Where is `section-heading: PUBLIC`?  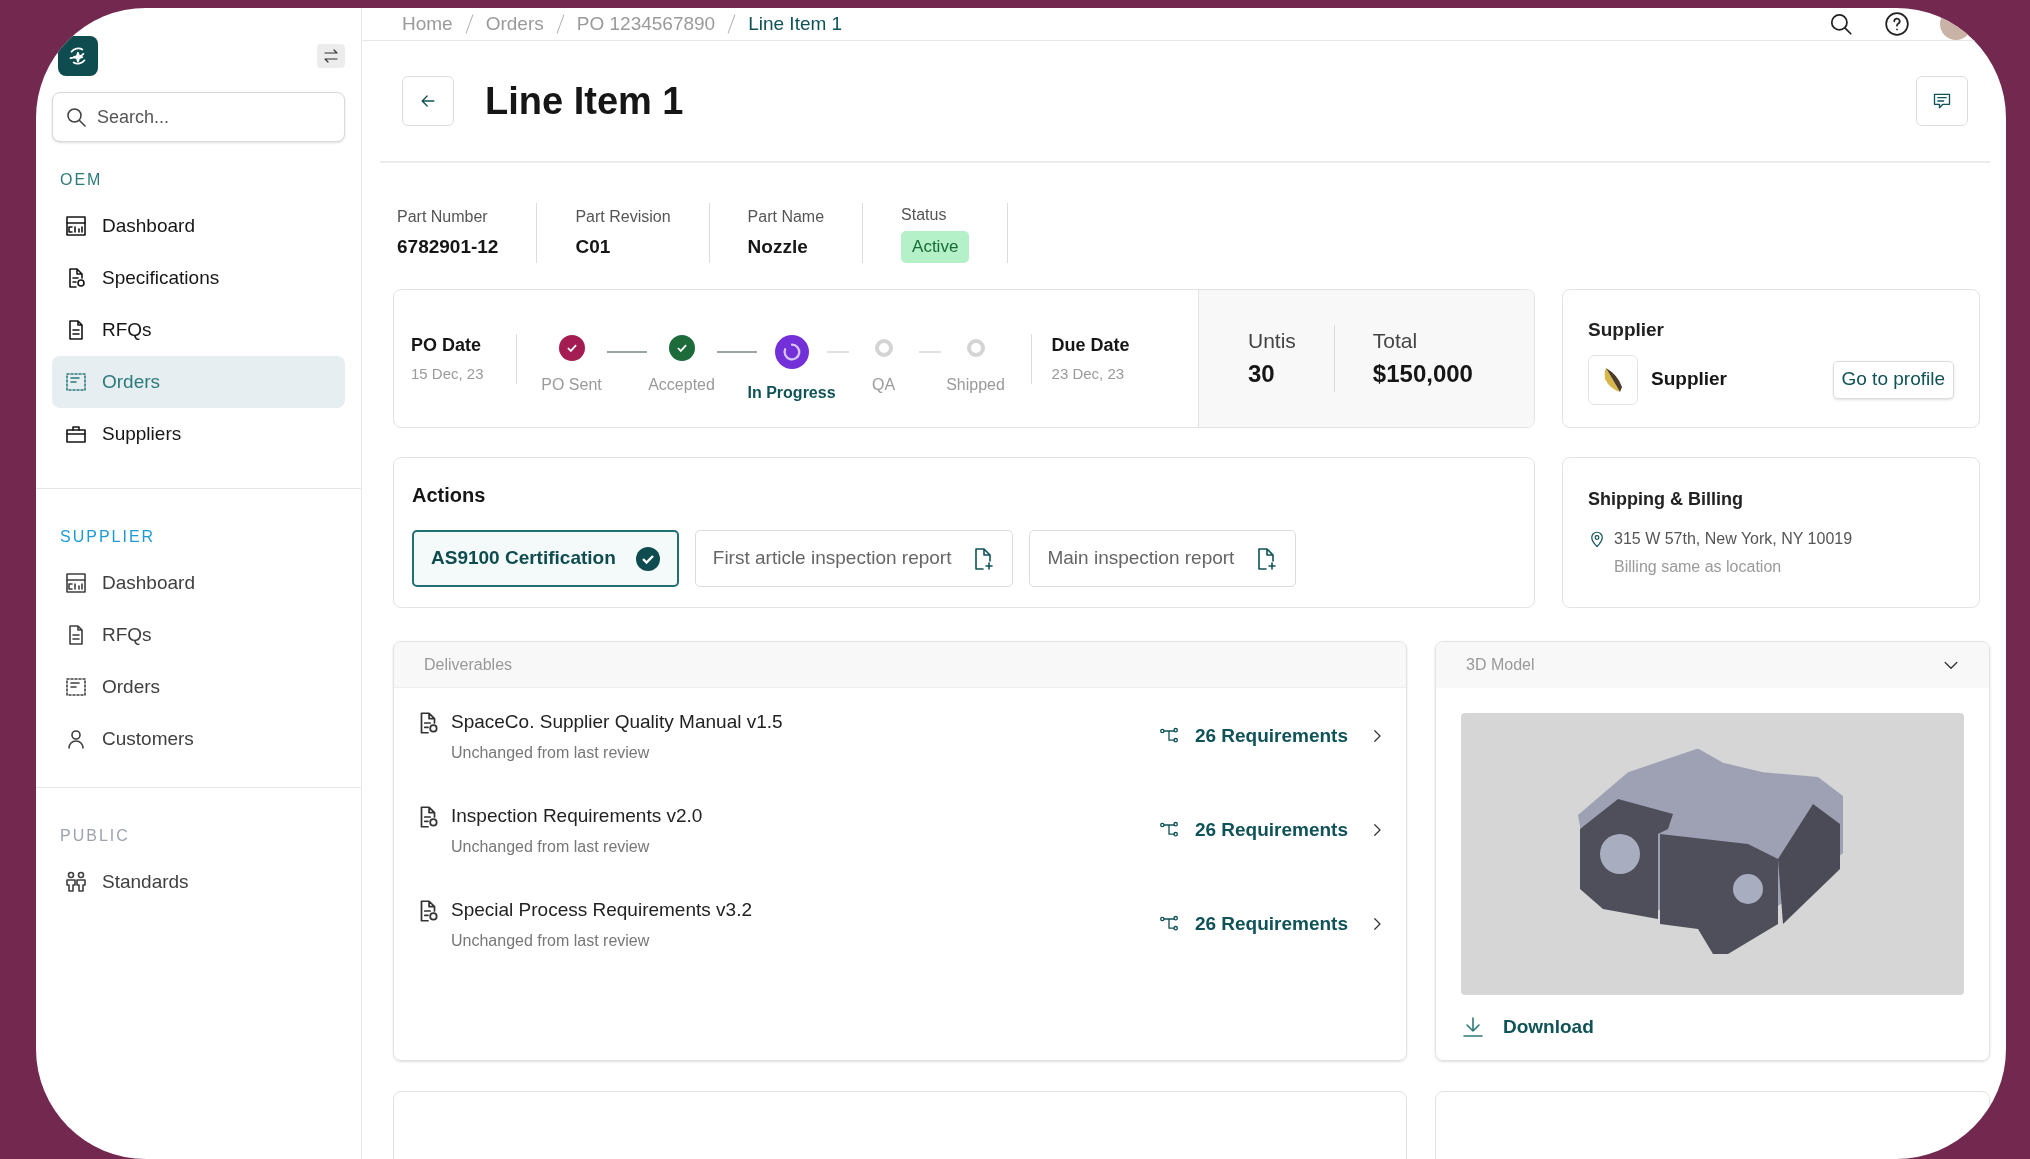
section-heading: PUBLIC is located at coordinates (95, 836).